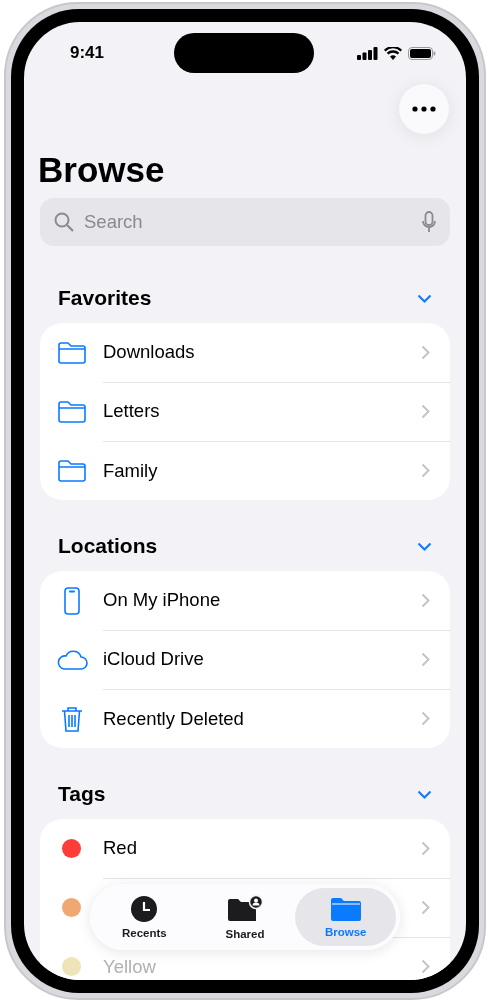 The width and height of the screenshot is (490, 1008). I want to click on list-item-label: On My iPhone, so click(162, 600).